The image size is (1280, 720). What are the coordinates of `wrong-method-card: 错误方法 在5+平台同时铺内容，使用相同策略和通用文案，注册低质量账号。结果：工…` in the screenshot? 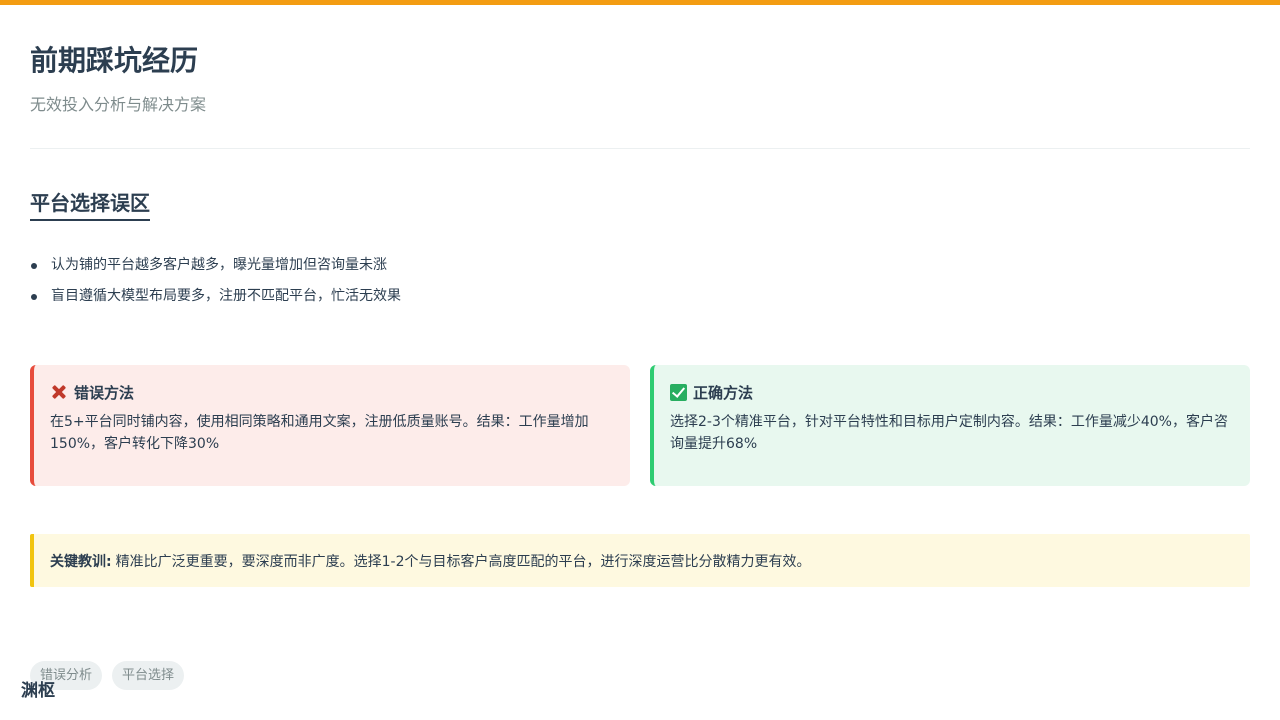 It's located at (330, 425).